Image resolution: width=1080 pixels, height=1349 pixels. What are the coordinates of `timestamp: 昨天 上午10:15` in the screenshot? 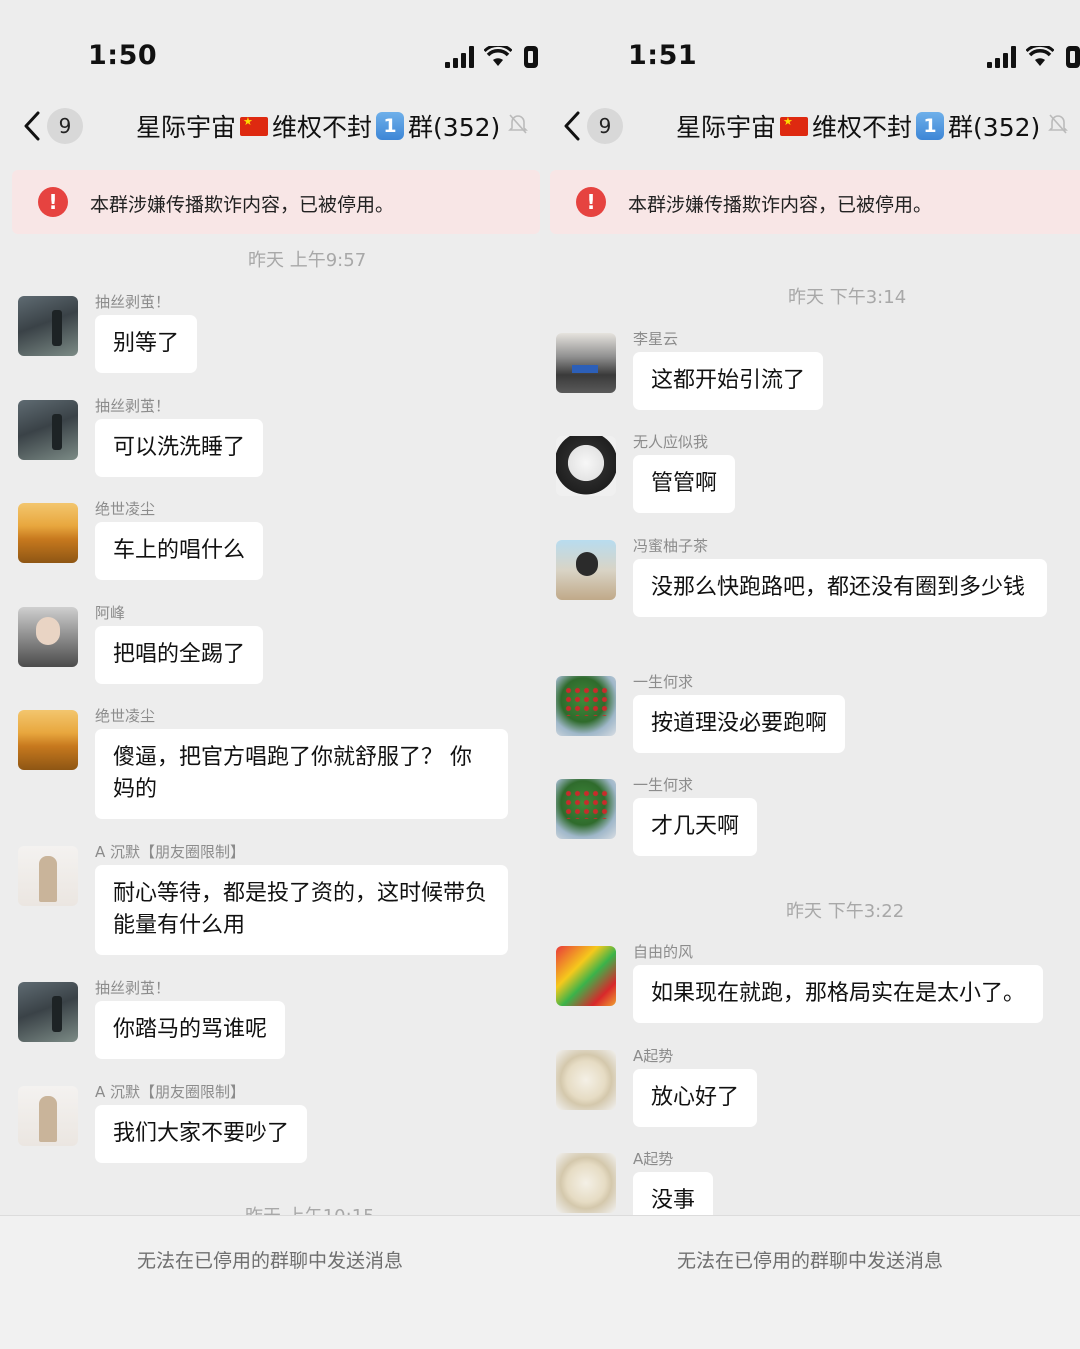 It's located at (310, 1209).